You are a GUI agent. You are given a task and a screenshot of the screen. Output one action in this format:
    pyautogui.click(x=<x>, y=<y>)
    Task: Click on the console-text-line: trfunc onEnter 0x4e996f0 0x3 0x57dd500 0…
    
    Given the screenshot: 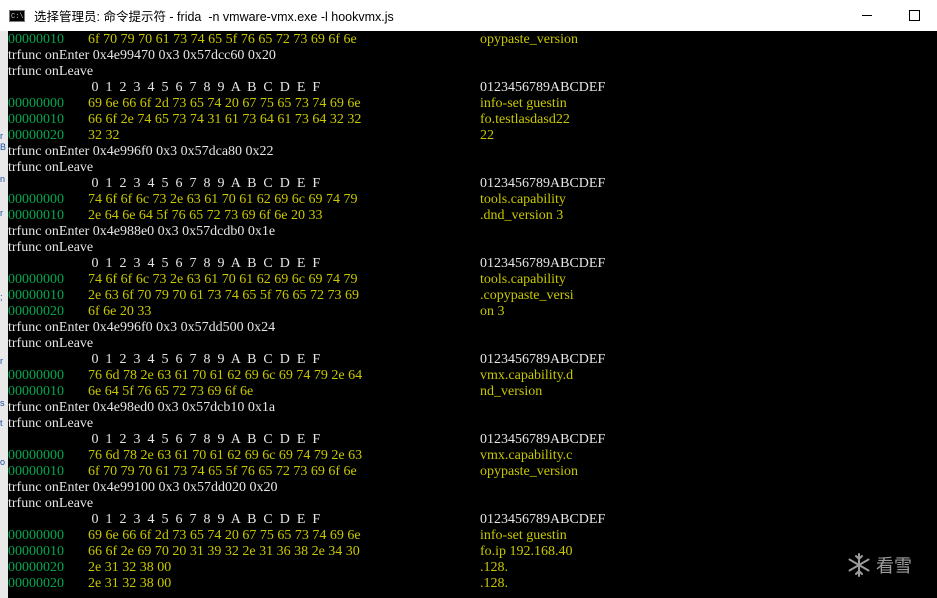 What is the action you would take?
    pyautogui.click(x=142, y=327)
    